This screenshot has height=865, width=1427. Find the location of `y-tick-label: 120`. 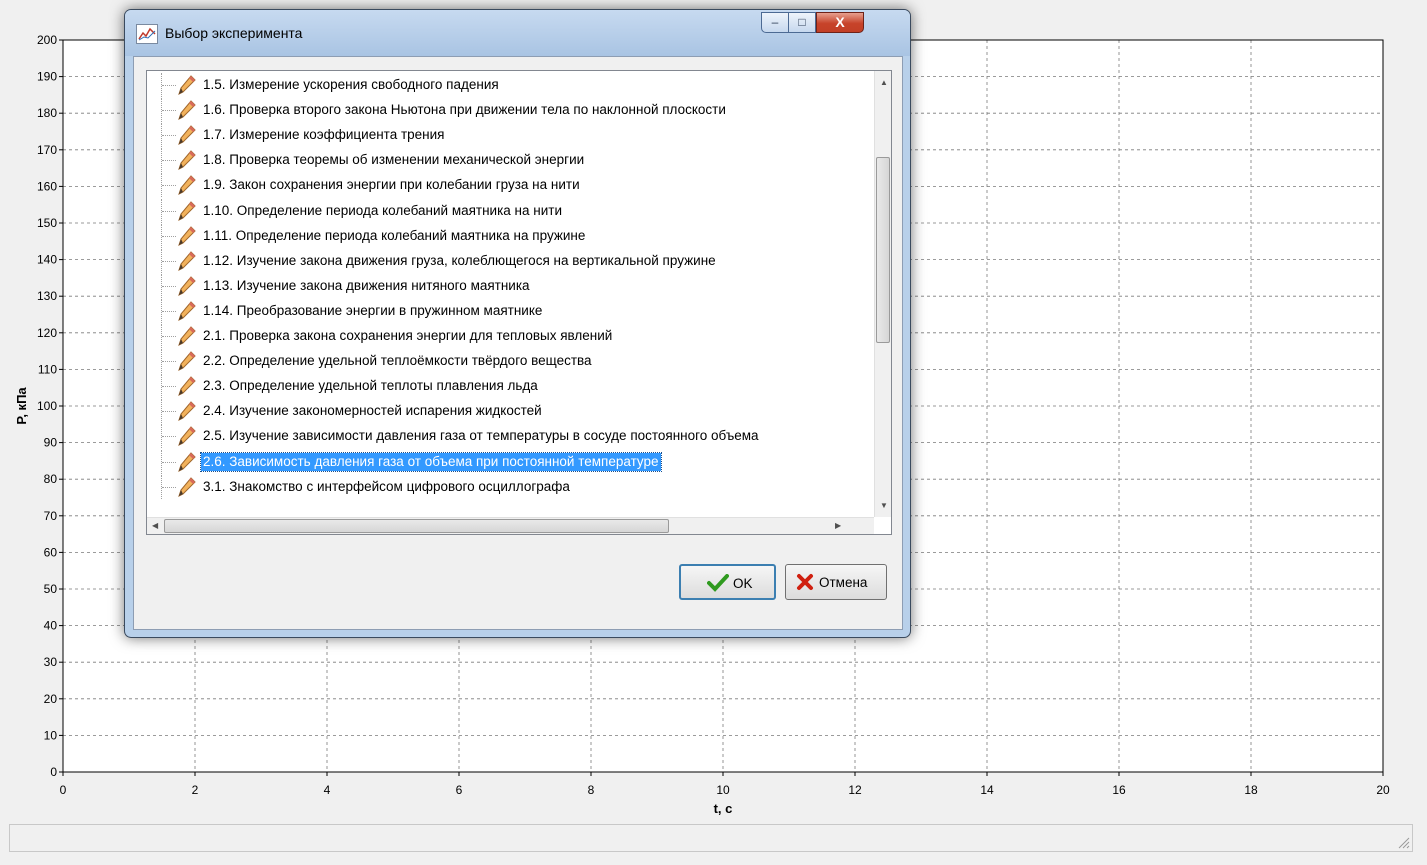

y-tick-label: 120 is located at coordinates (47, 333).